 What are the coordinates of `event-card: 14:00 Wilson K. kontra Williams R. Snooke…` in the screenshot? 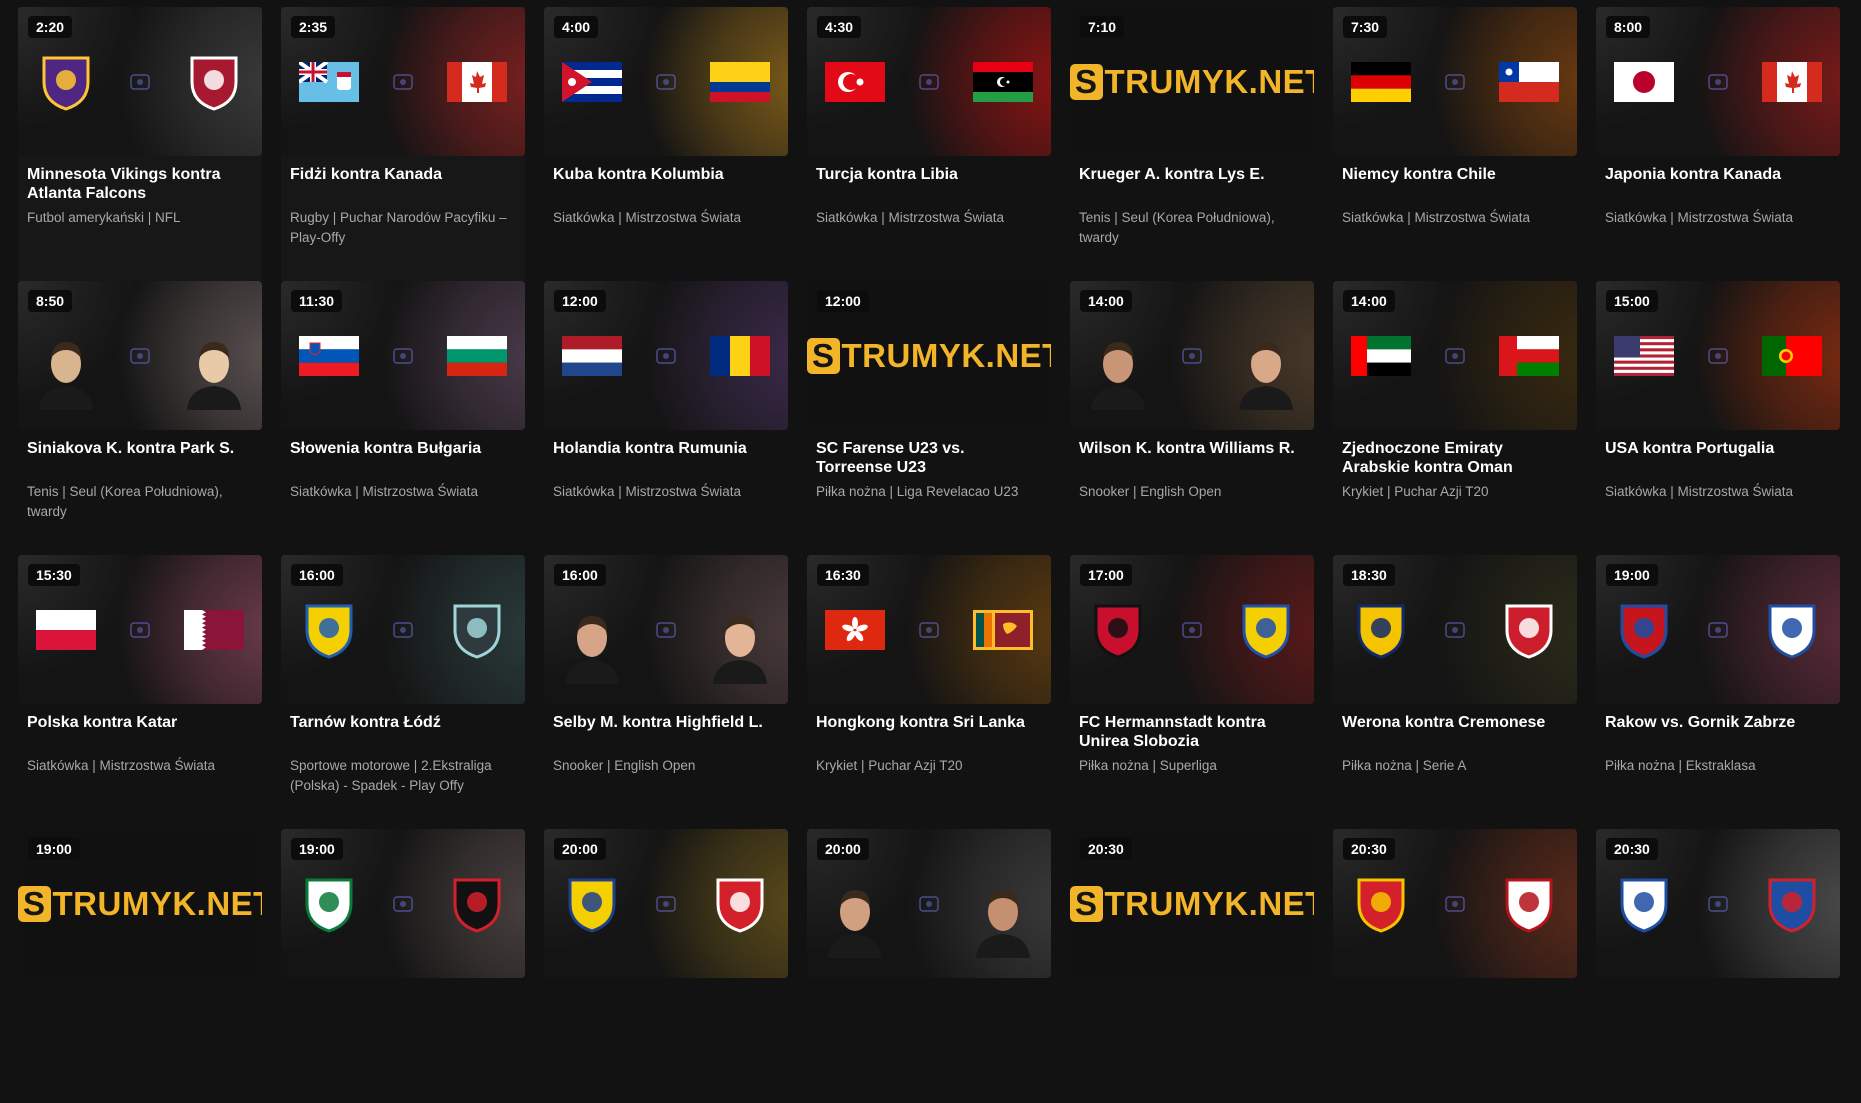 It's located at (1192, 418).